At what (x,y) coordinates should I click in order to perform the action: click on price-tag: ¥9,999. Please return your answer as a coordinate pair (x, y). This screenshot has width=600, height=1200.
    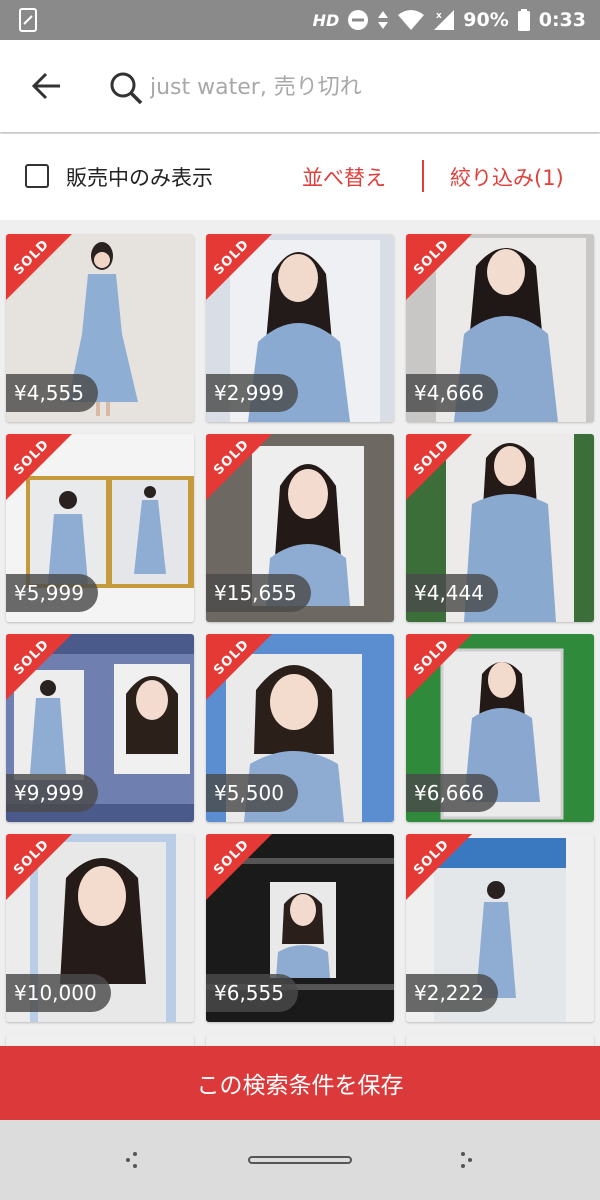
    Looking at the image, I should click on (52, 793).